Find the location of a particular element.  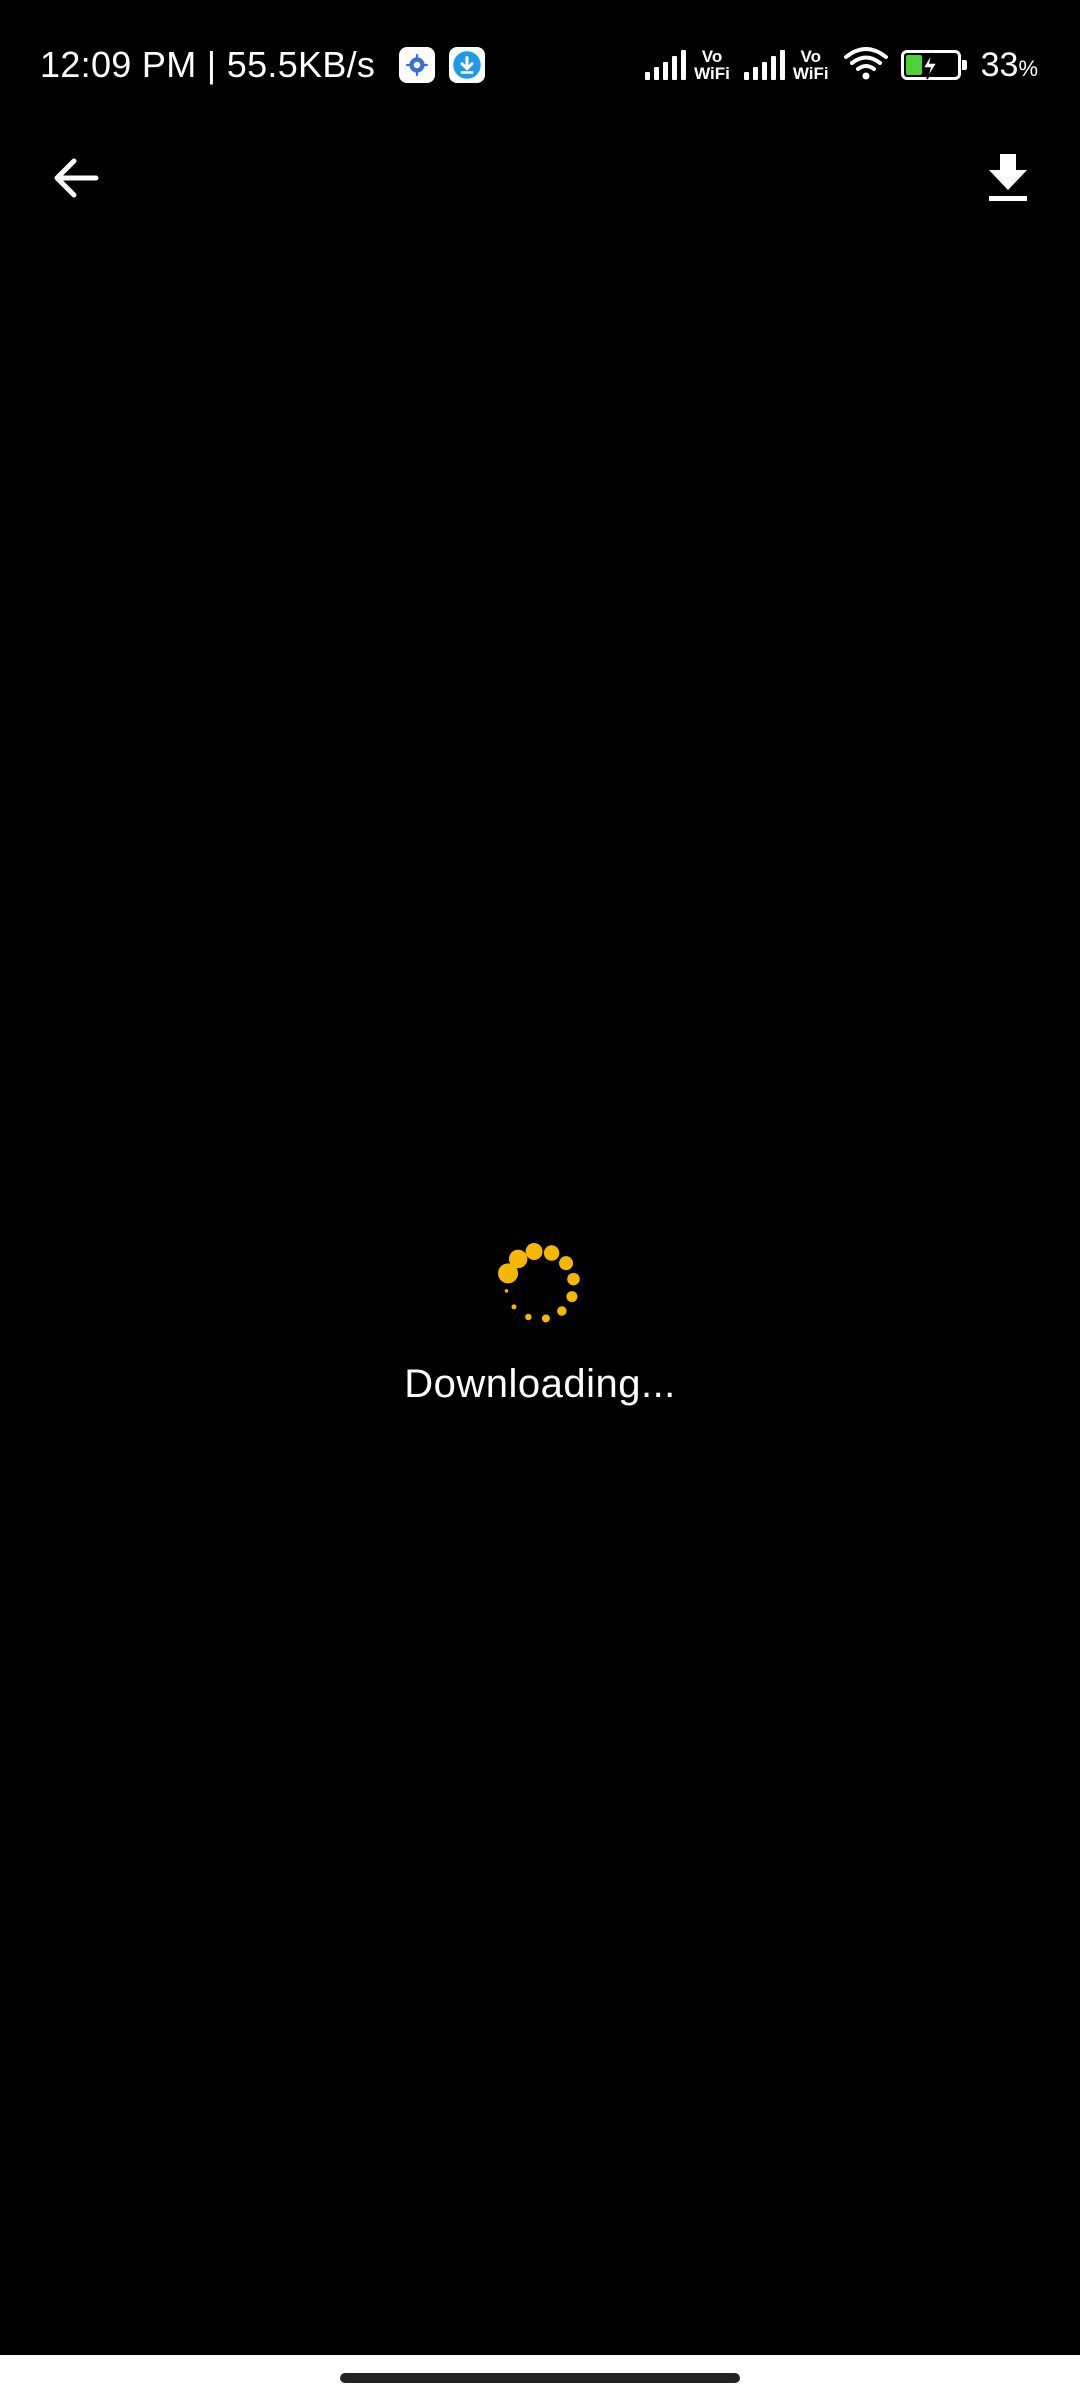

arrow-left-icon is located at coordinates (76, 180).